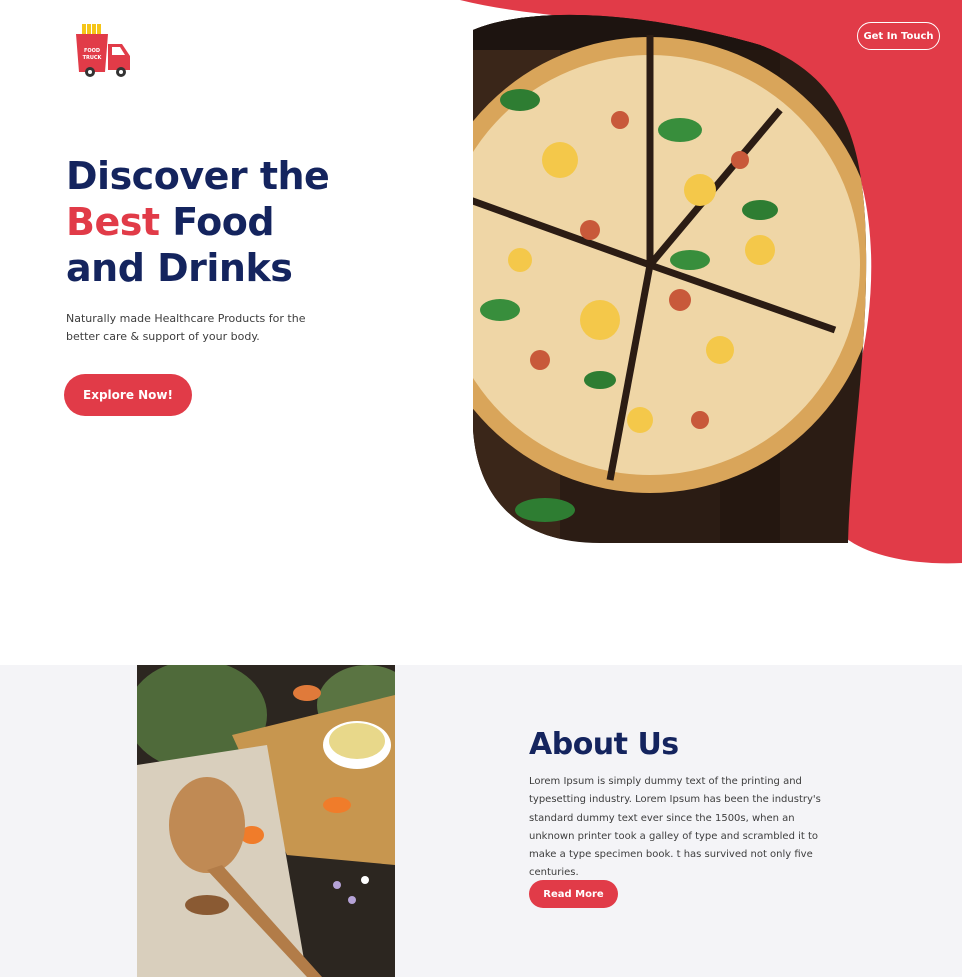 This screenshot has height=977, width=962. Describe the element at coordinates (898, 36) in the screenshot. I see `get-in-touch-button: Get In Touch` at that location.